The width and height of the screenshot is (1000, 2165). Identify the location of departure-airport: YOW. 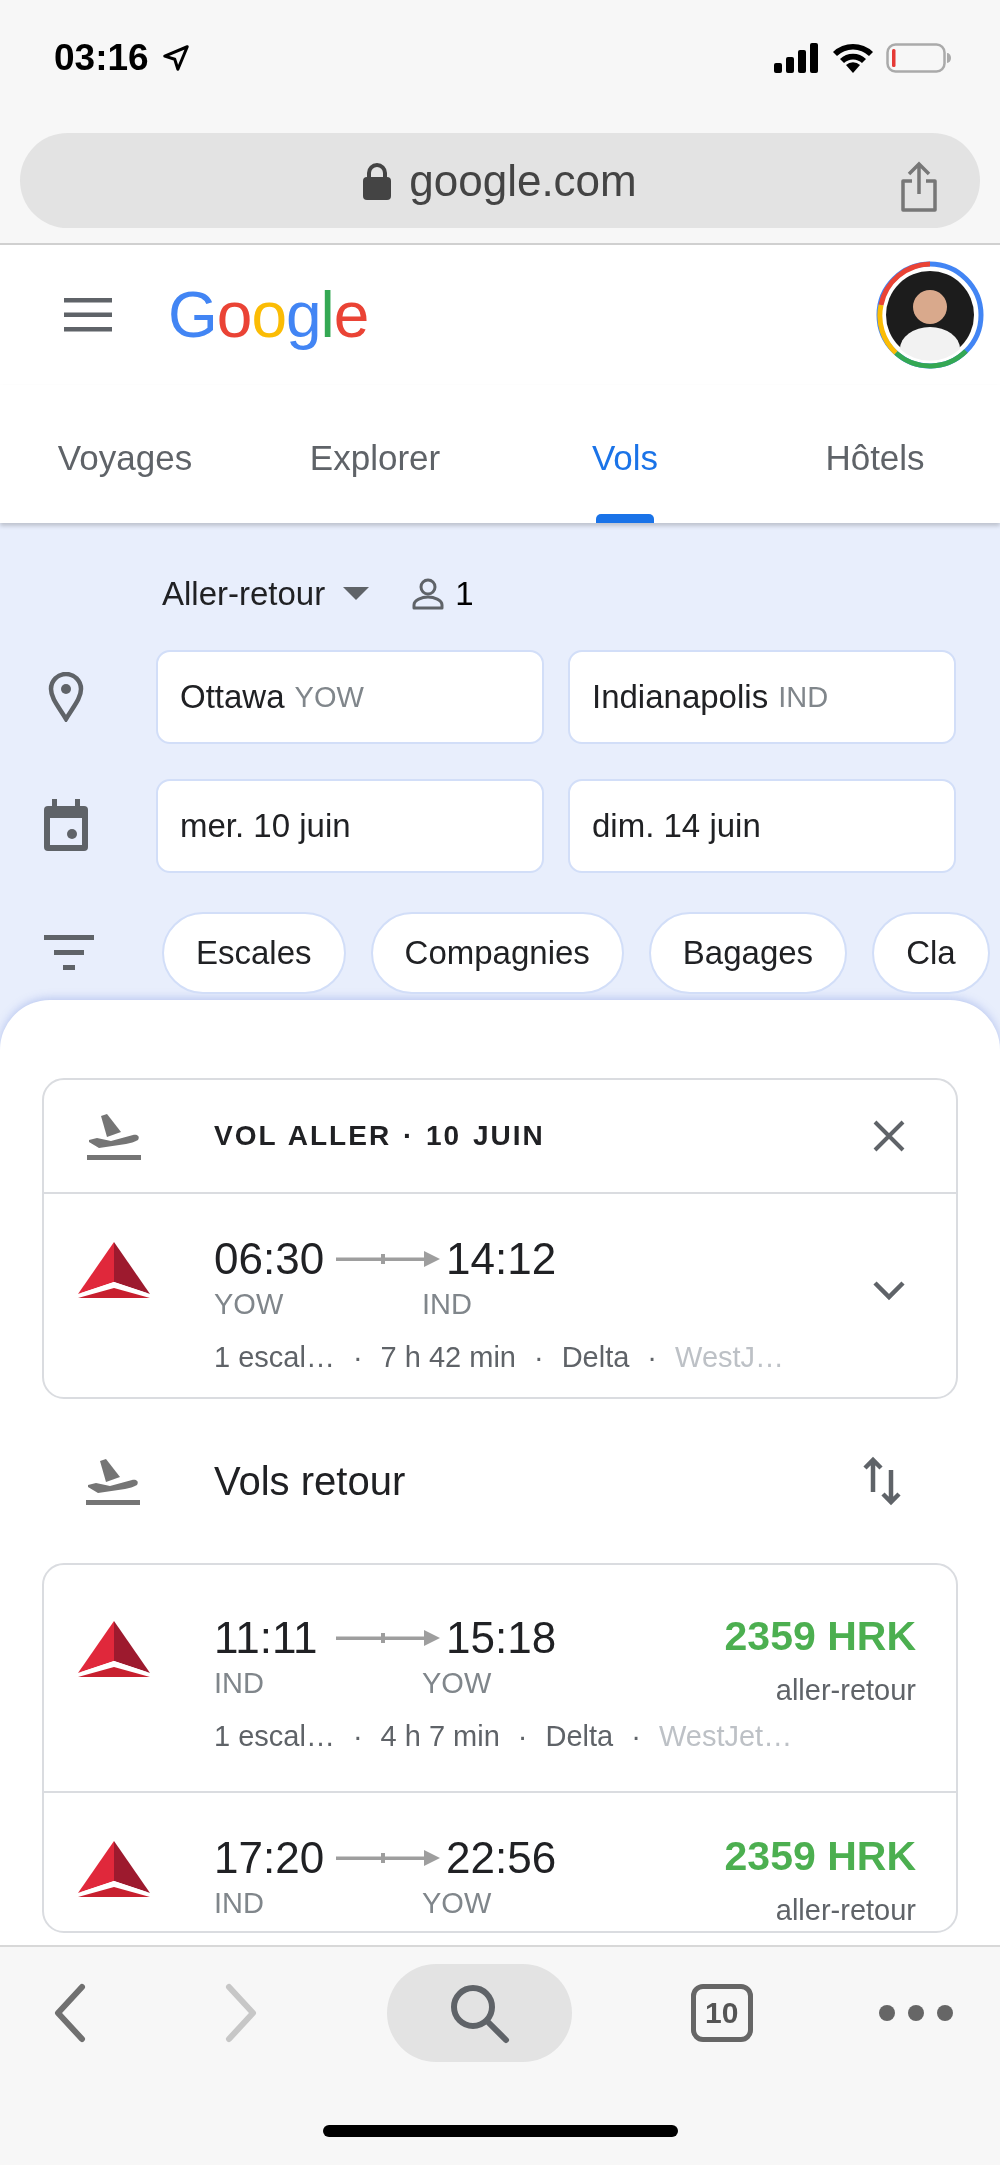
(249, 1304).